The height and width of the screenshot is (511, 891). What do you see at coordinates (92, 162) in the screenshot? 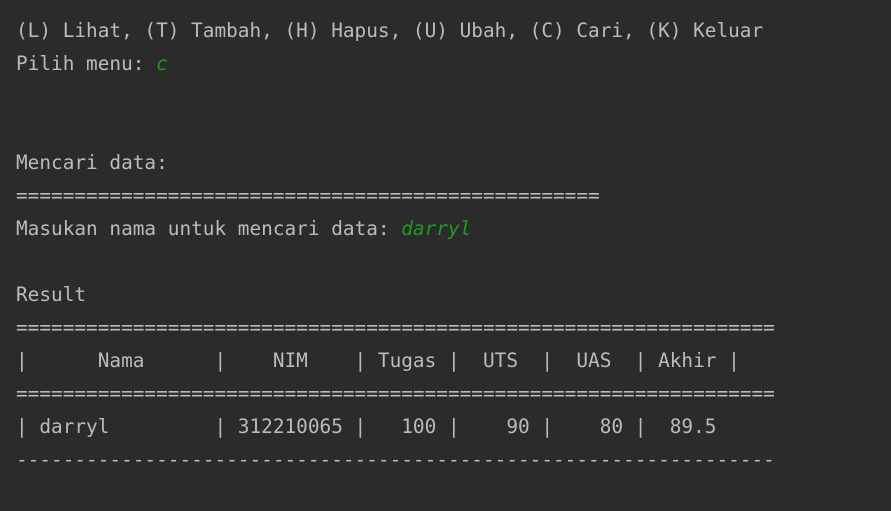
I see `search-heading: Mencari data:` at bounding box center [92, 162].